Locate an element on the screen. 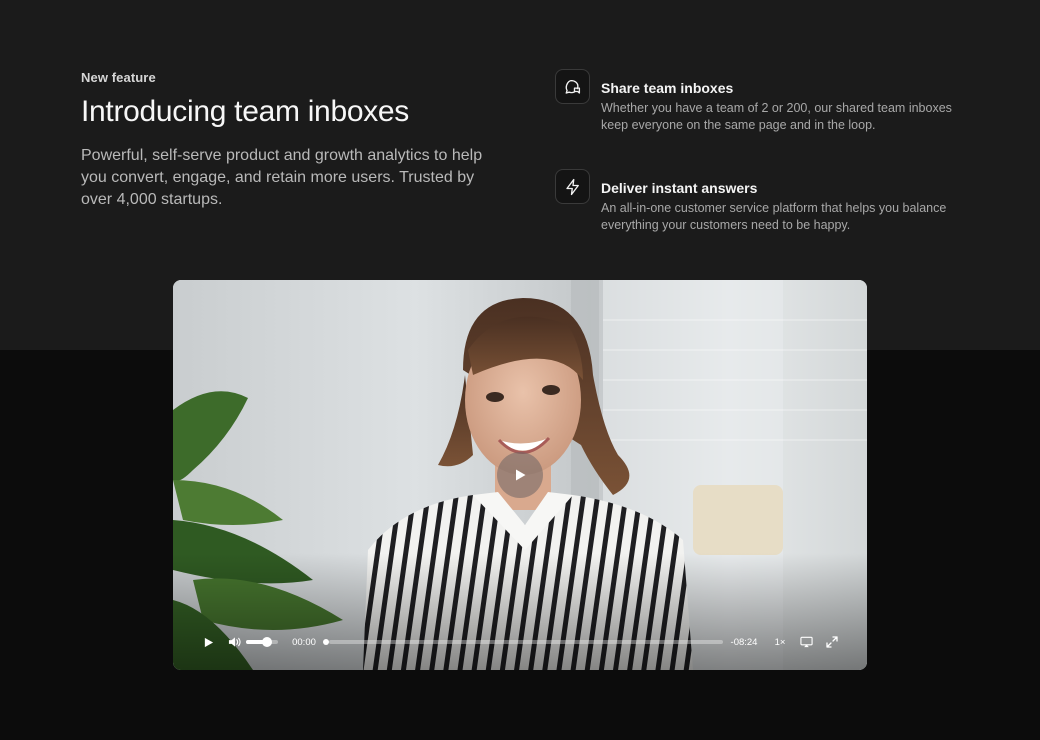  fullscreen-icon is located at coordinates (832, 642).